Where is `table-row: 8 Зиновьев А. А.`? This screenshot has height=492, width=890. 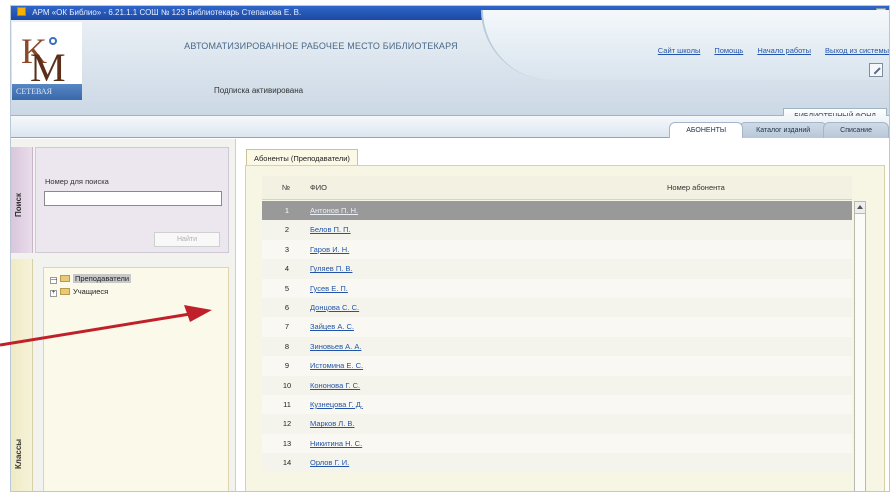
table-row: 8 Зиновьев А. А. is located at coordinates (557, 346).